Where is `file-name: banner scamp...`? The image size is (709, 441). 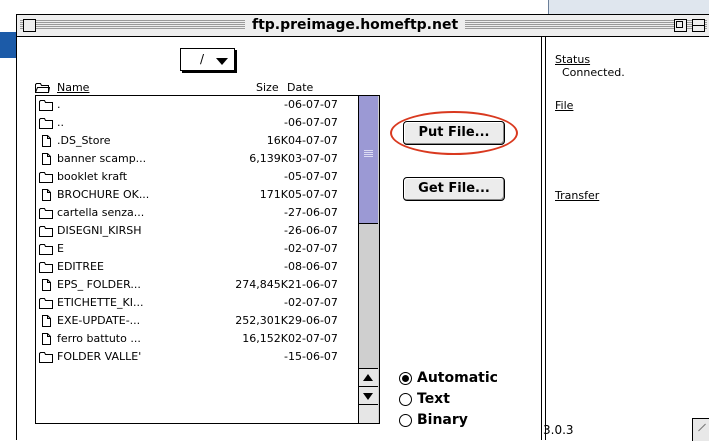
file-name: banner scamp... is located at coordinates (102, 158).